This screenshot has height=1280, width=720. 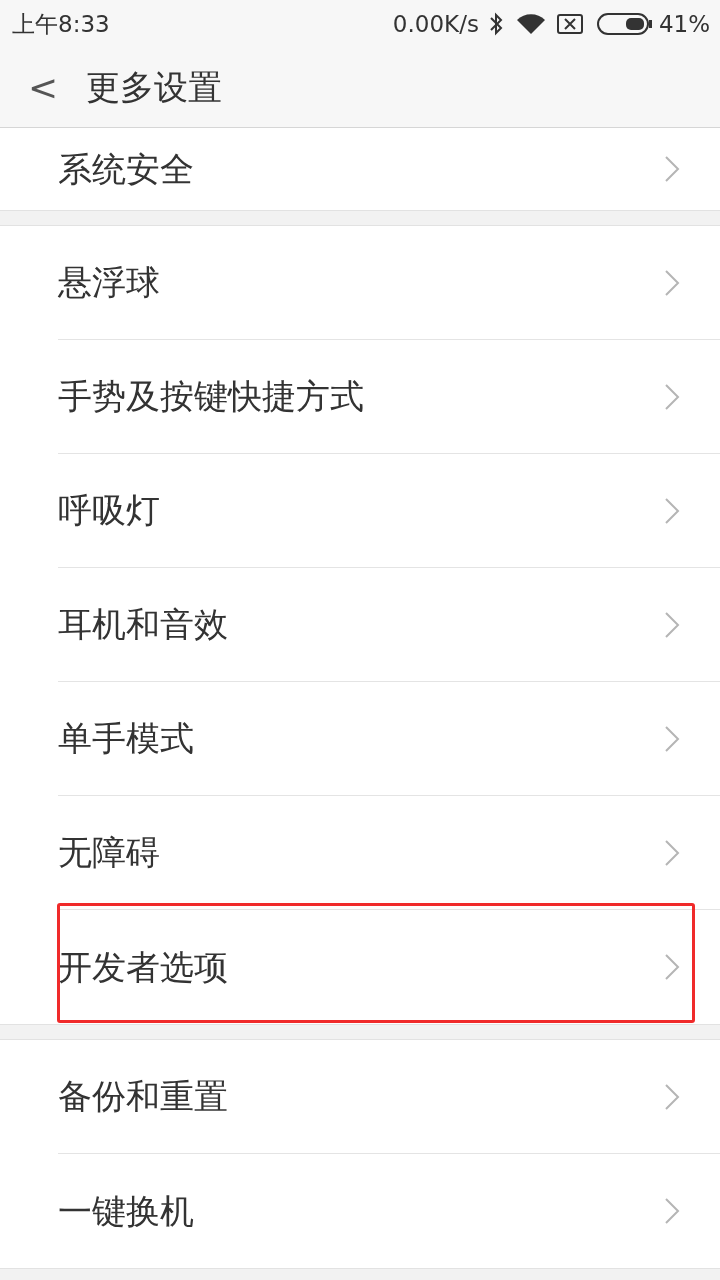 I want to click on item-label: 呼吸灯, so click(x=109, y=510).